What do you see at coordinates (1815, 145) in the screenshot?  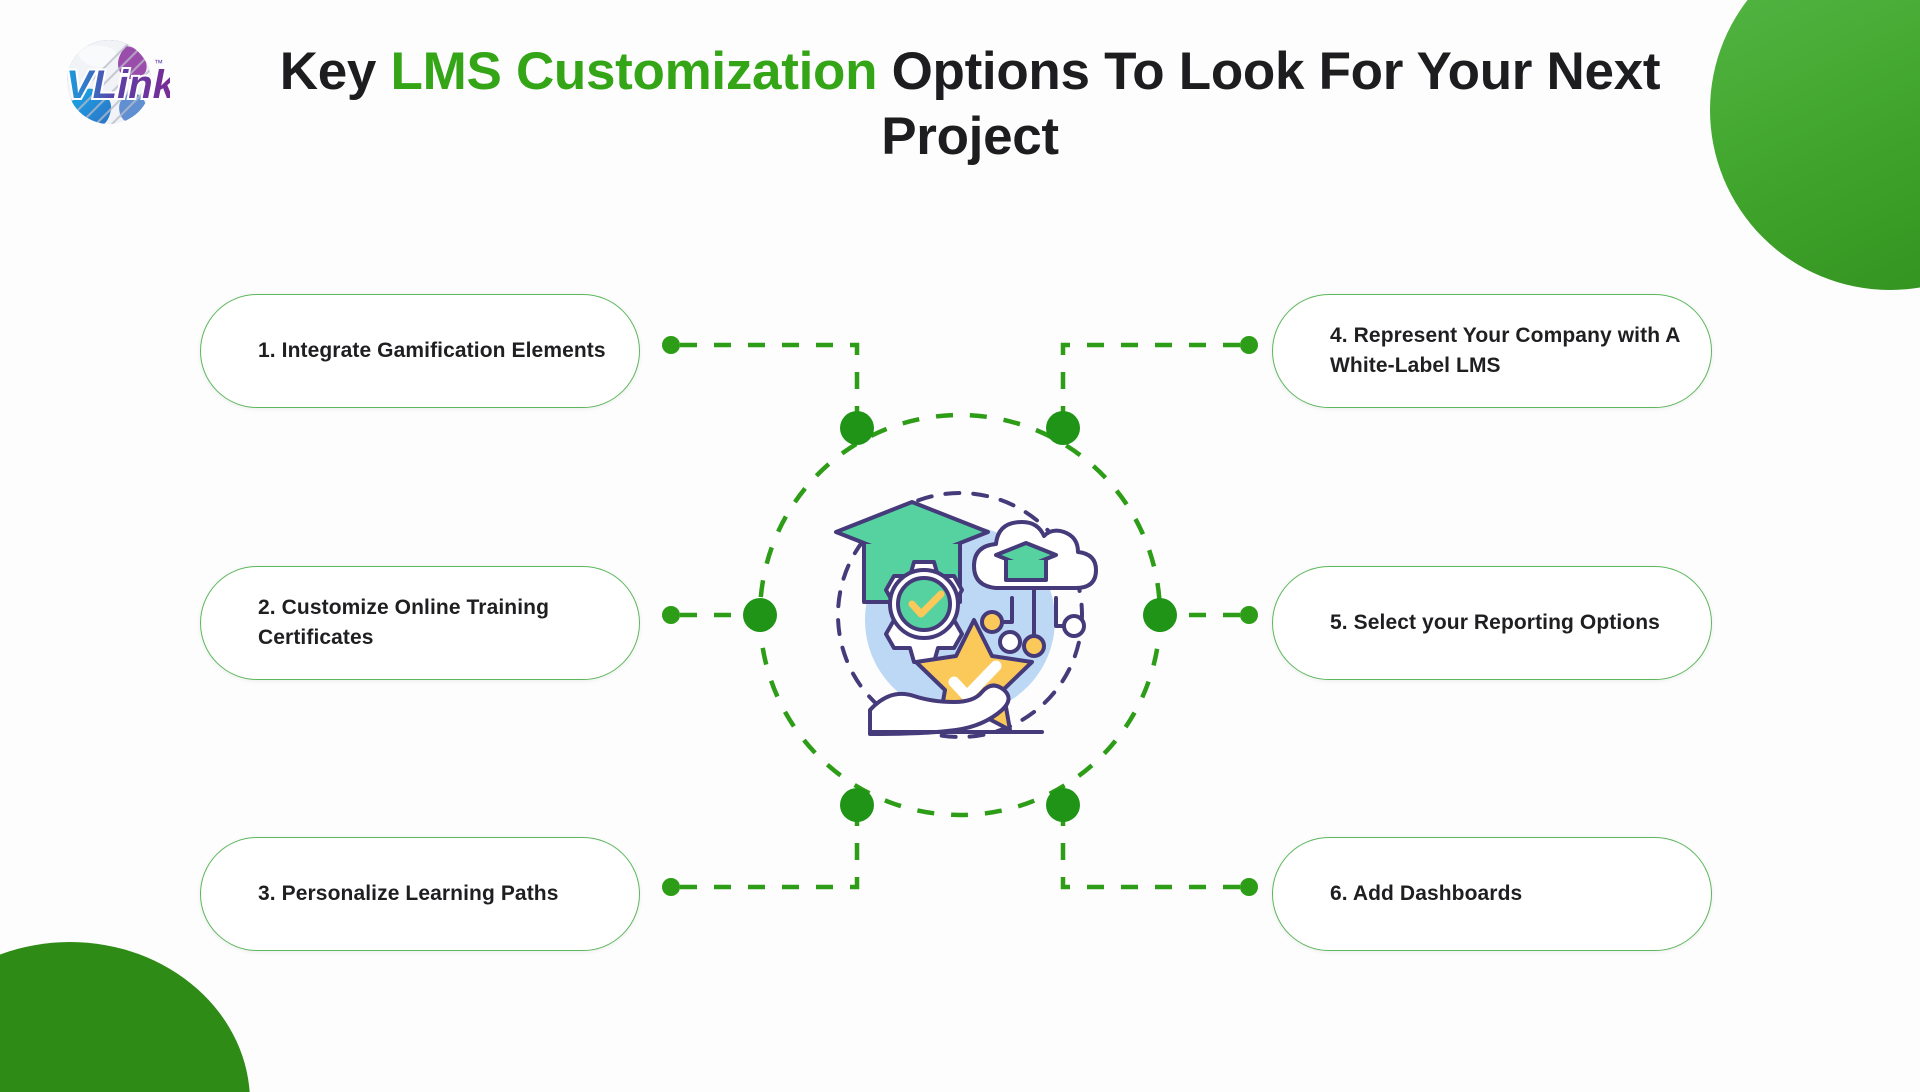 I see `decorative-blob-top-right` at bounding box center [1815, 145].